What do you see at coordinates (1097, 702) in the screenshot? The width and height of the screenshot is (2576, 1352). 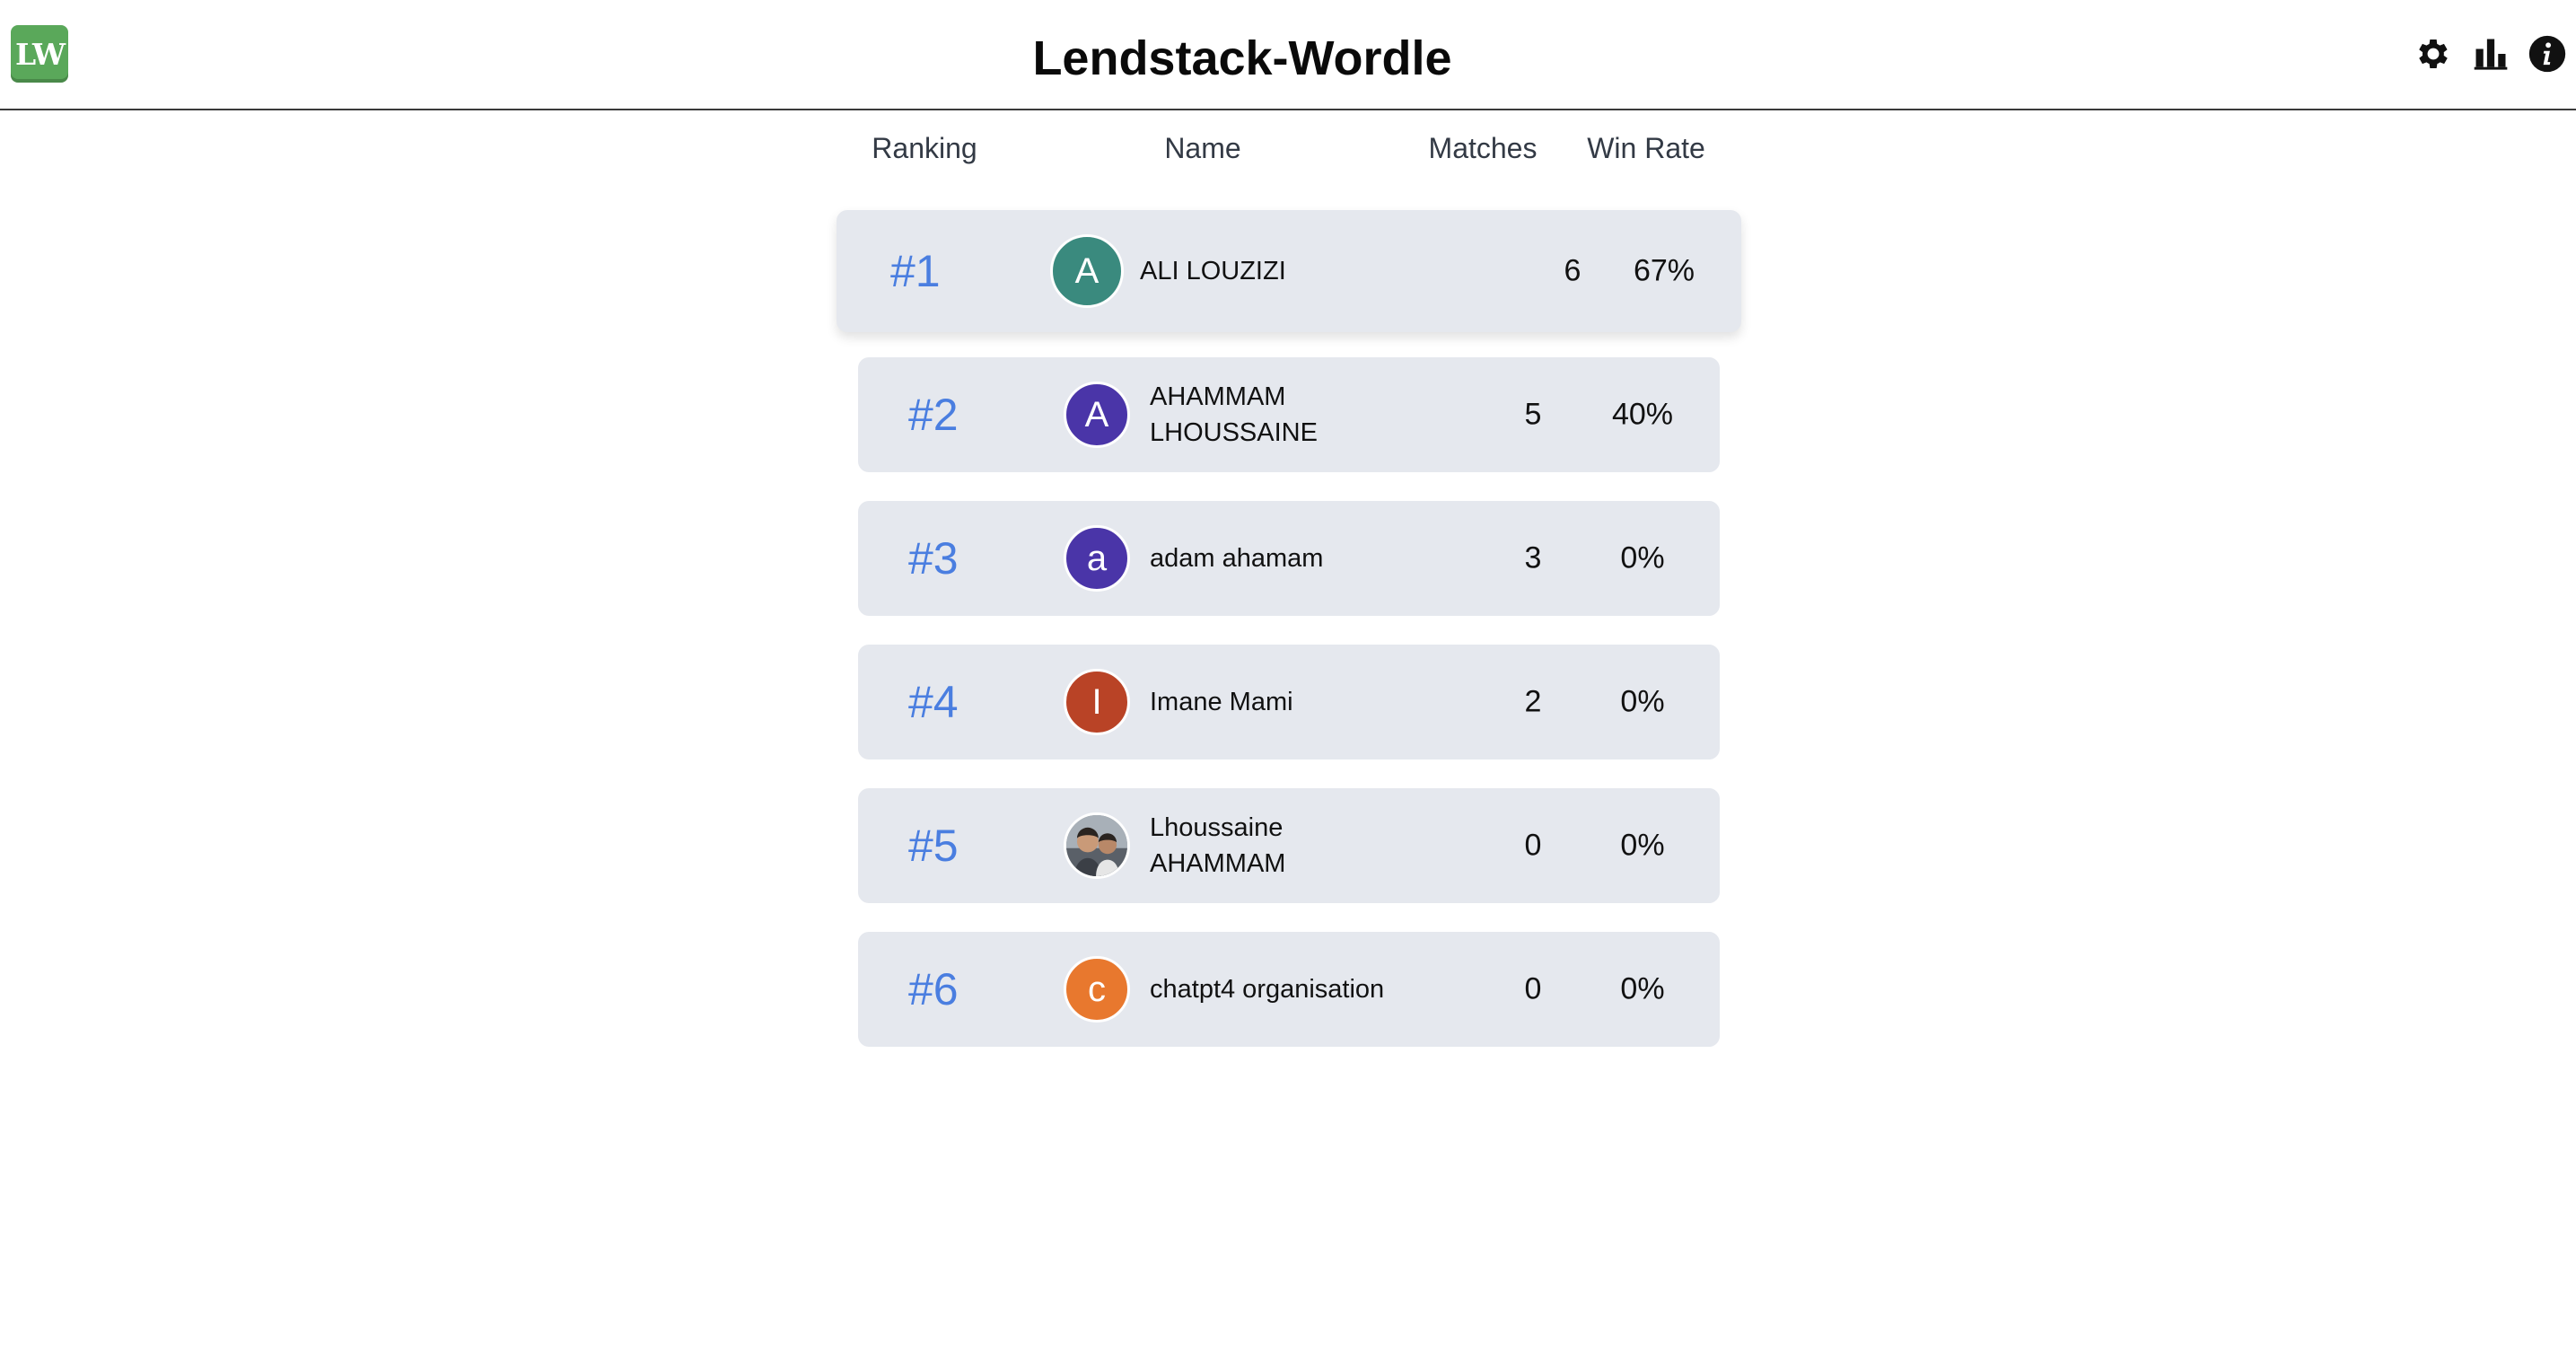 I see `avatar: I` at bounding box center [1097, 702].